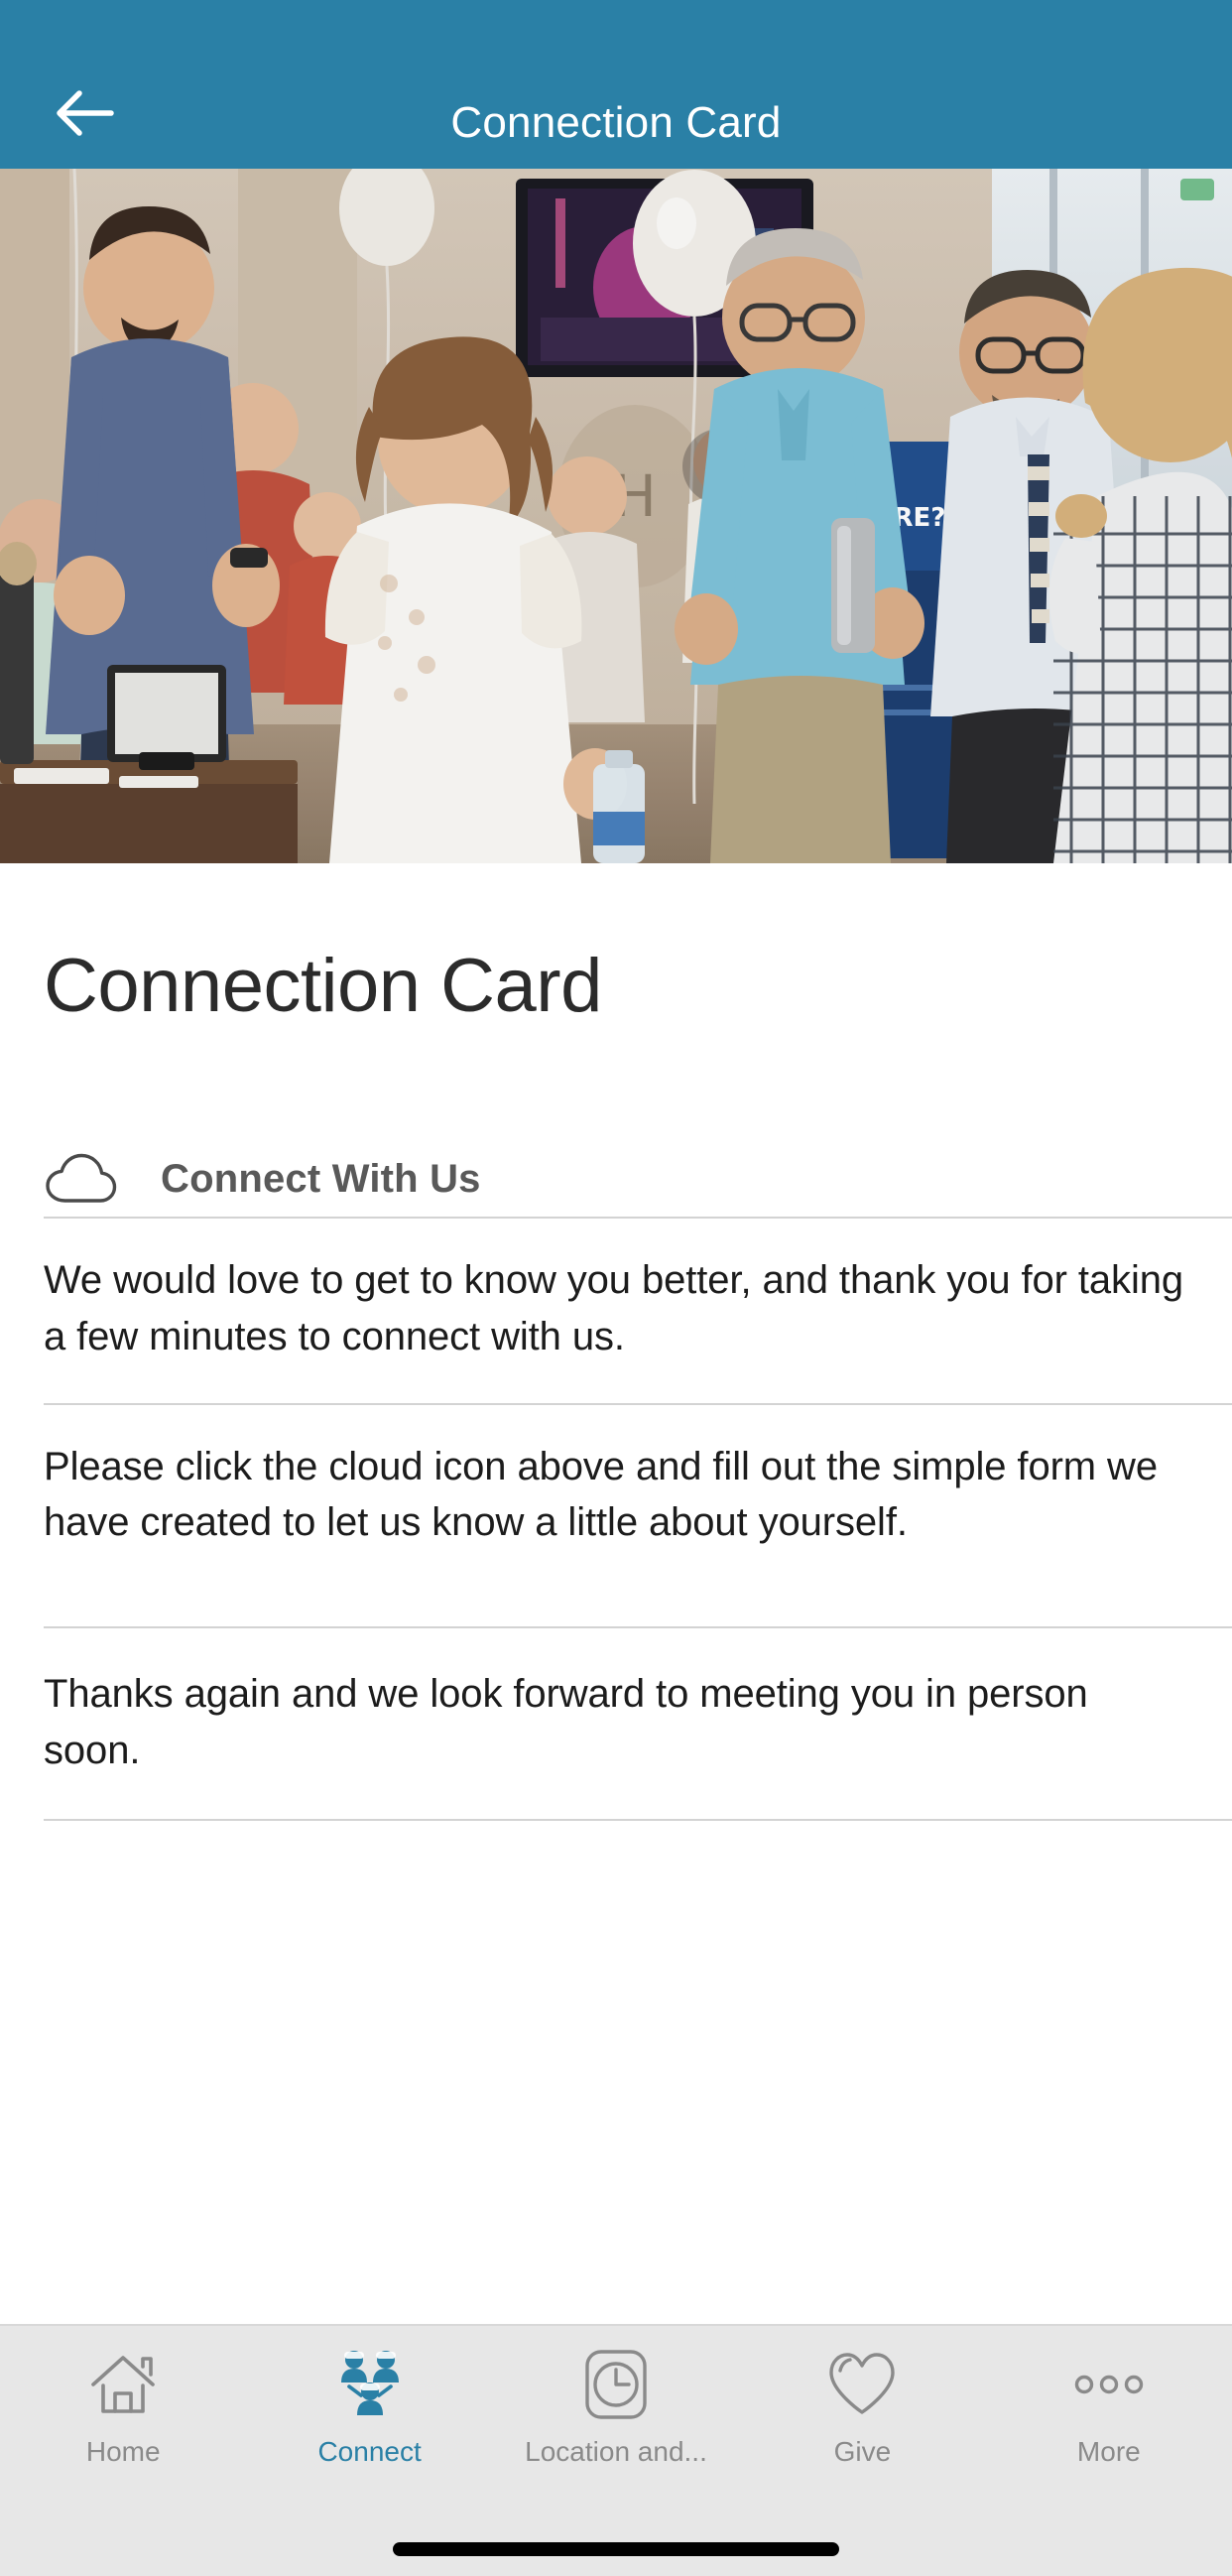  Describe the element at coordinates (81, 1179) in the screenshot. I see `cloud-icon` at that location.